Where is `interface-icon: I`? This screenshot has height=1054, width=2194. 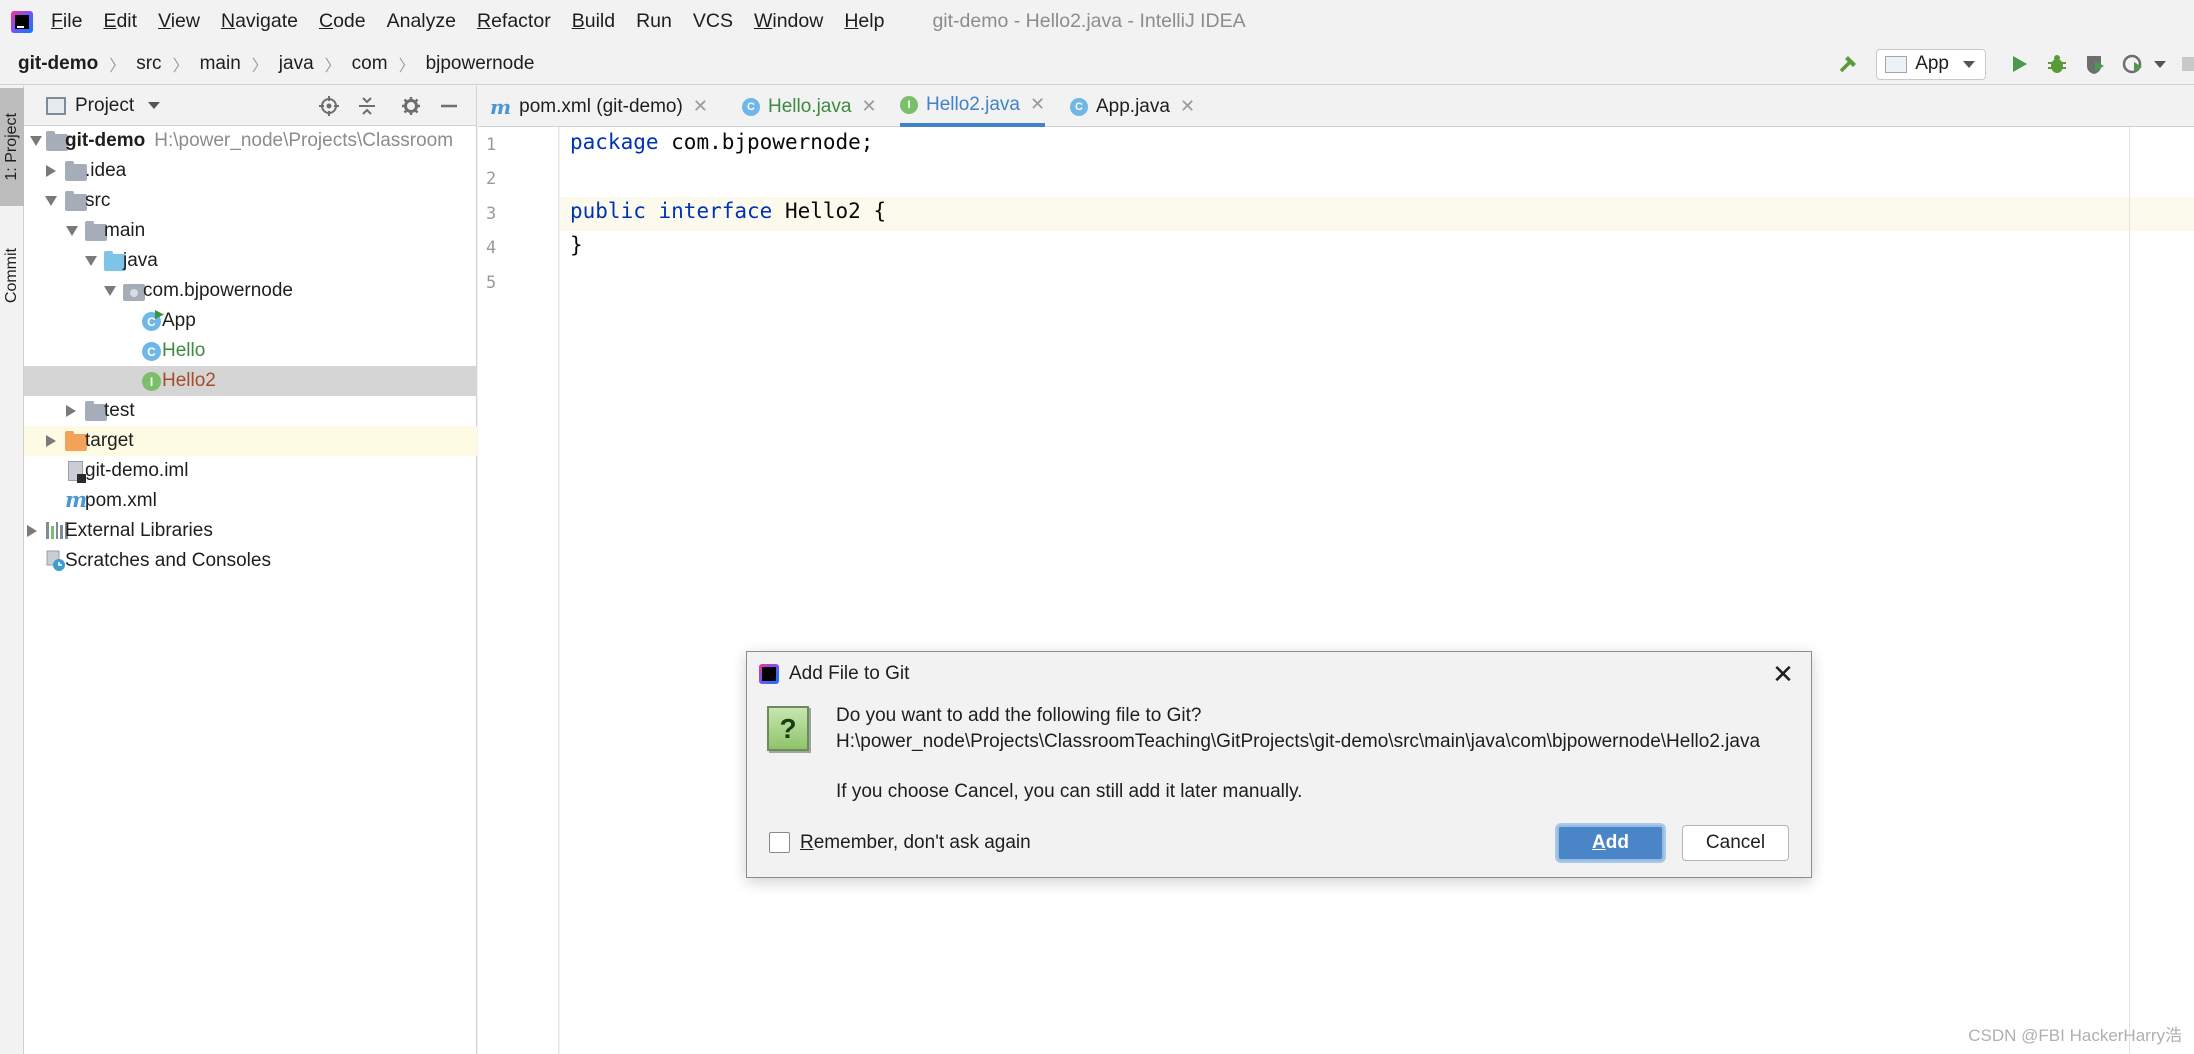 interface-icon: I is located at coordinates (151, 381).